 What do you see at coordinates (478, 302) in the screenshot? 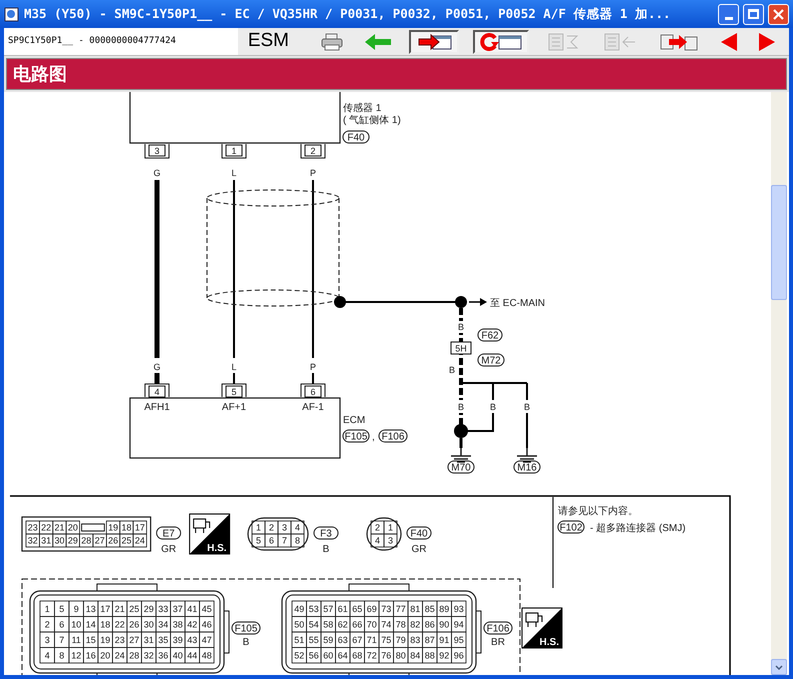
I see `arrow-icon` at bounding box center [478, 302].